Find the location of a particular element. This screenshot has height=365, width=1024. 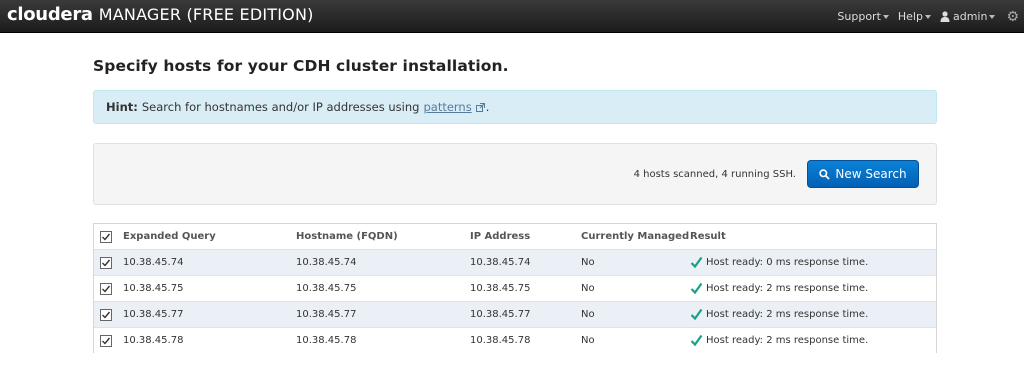

user-menu: admin is located at coordinates (968, 16).